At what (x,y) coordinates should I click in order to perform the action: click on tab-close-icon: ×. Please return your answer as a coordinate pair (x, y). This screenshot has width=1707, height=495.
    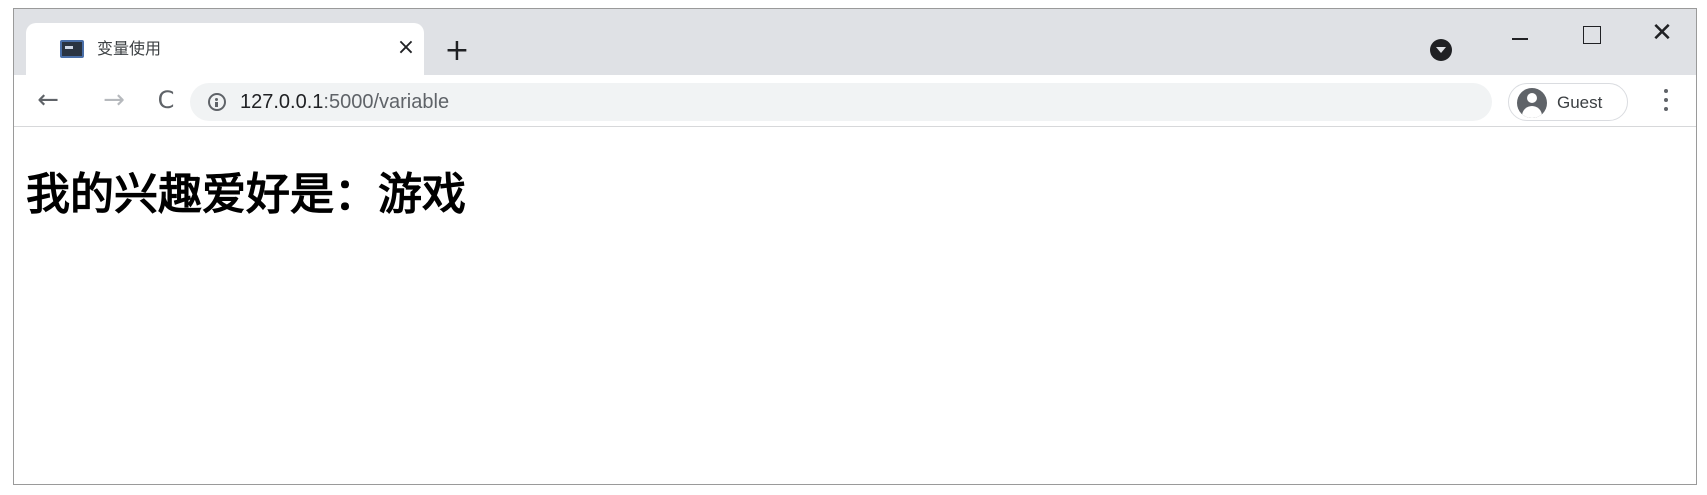
    Looking at the image, I should click on (406, 48).